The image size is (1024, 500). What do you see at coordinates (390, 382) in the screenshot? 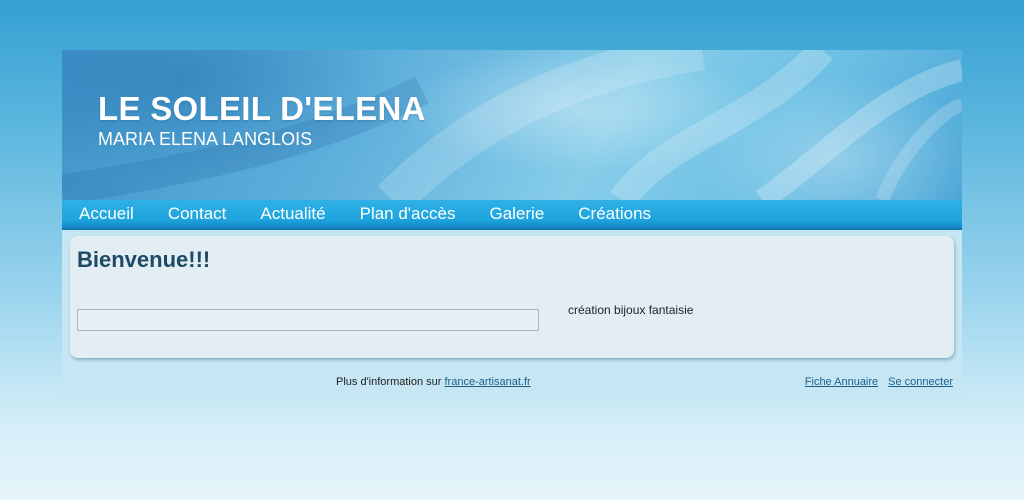
I see `footer-info-text: Plus d'information sur` at bounding box center [390, 382].